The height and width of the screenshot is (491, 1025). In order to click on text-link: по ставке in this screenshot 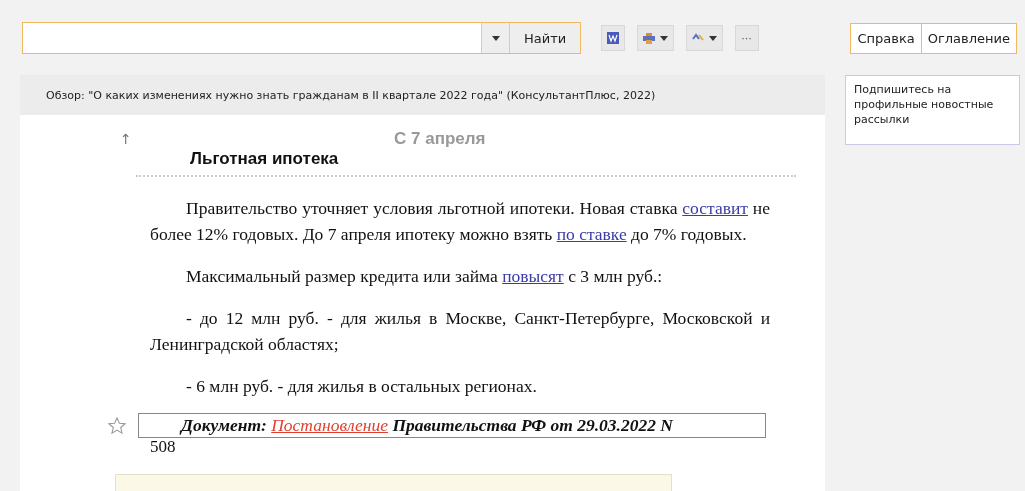, I will do `click(591, 234)`.